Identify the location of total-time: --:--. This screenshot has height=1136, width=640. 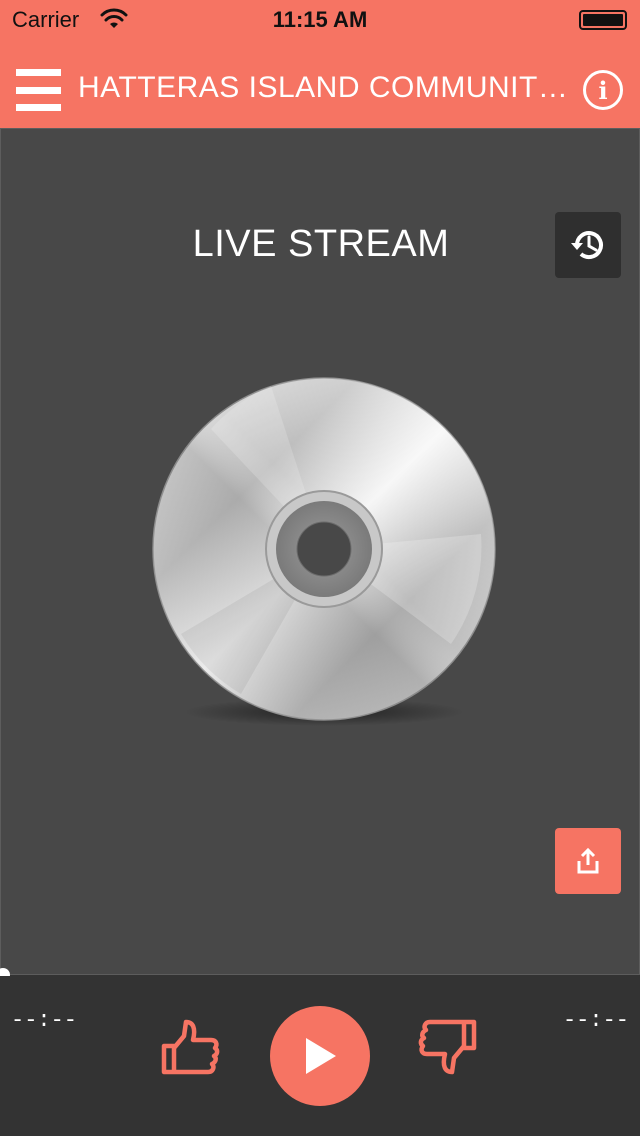
(595, 1020).